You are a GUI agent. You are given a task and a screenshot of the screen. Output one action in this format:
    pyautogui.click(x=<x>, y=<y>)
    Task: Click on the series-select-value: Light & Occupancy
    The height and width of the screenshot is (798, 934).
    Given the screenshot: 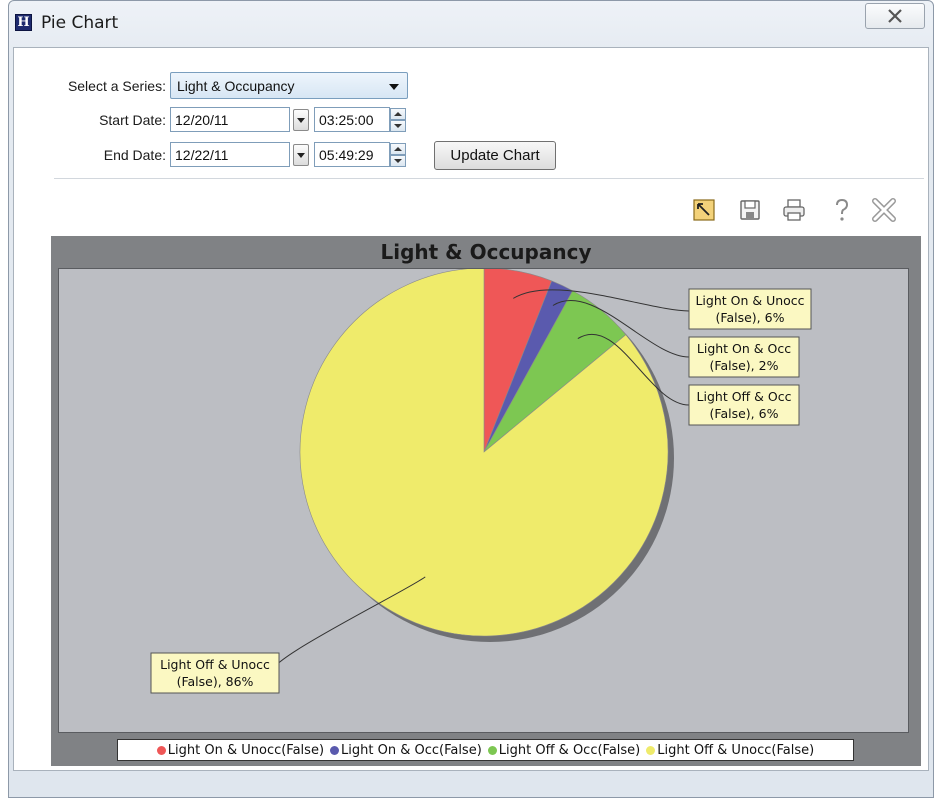 What is the action you would take?
    pyautogui.click(x=236, y=86)
    